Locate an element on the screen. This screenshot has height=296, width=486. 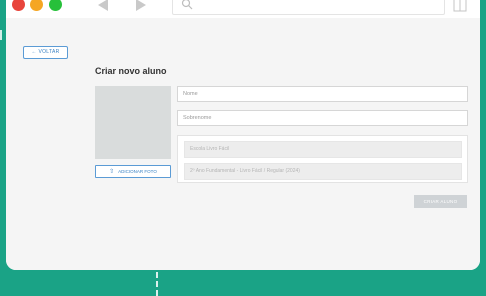
page-title: Criar novo aluno is located at coordinates (131, 71).